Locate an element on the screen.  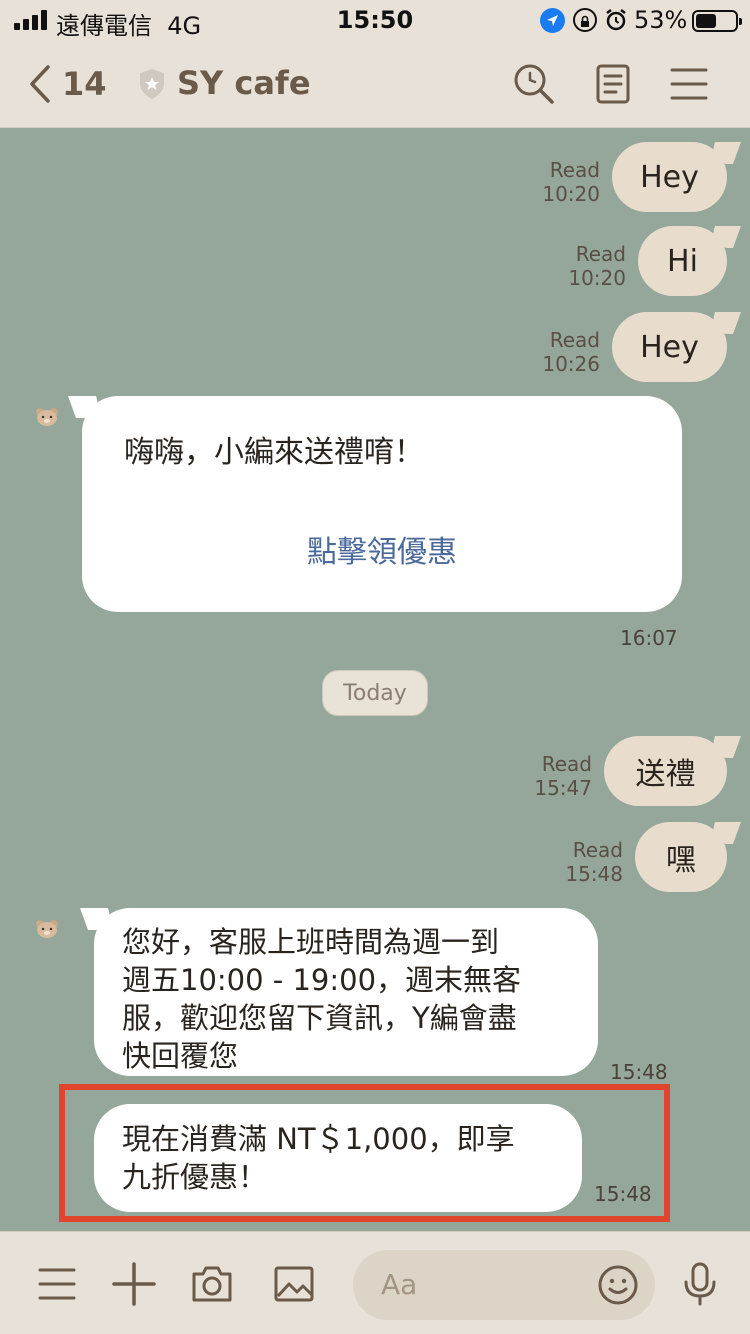
promo-card: 嗨嗨，小編來送禮唷！ 點擊領優惠 is located at coordinates (382, 504).